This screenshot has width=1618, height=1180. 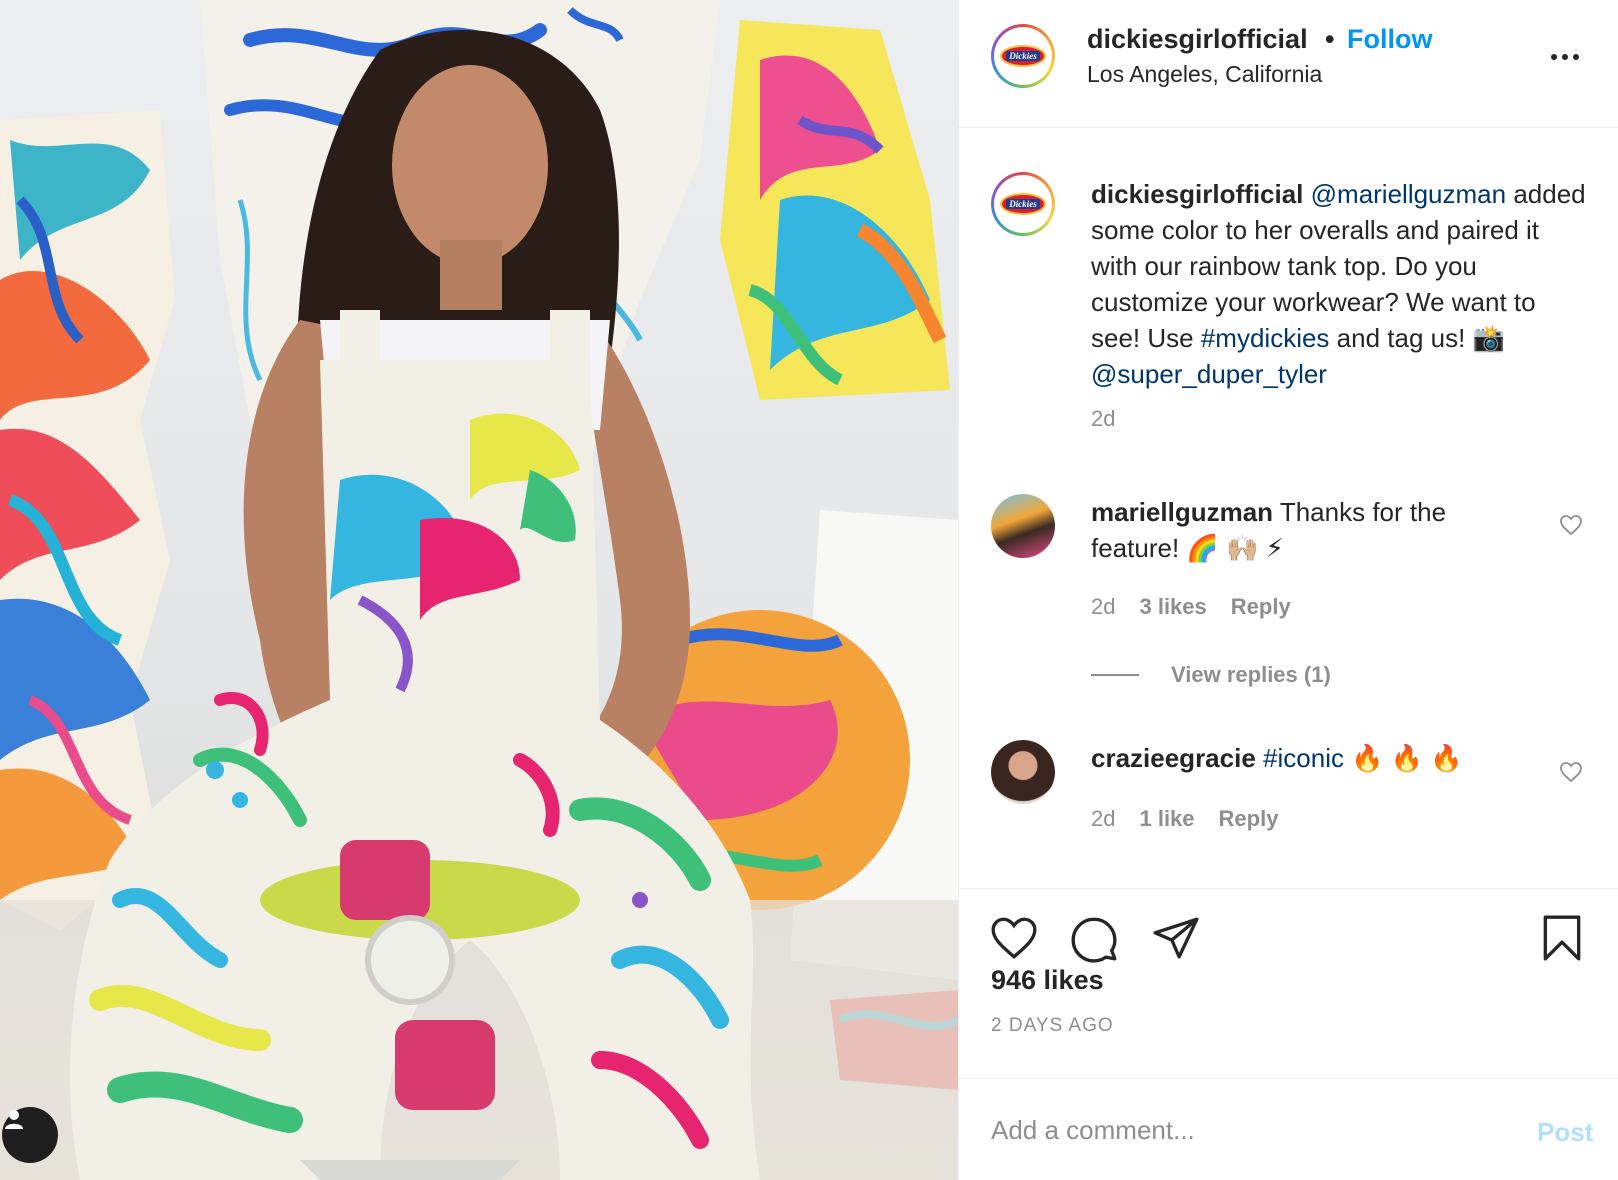 I want to click on add-comment-input, so click(x=1241, y=1130).